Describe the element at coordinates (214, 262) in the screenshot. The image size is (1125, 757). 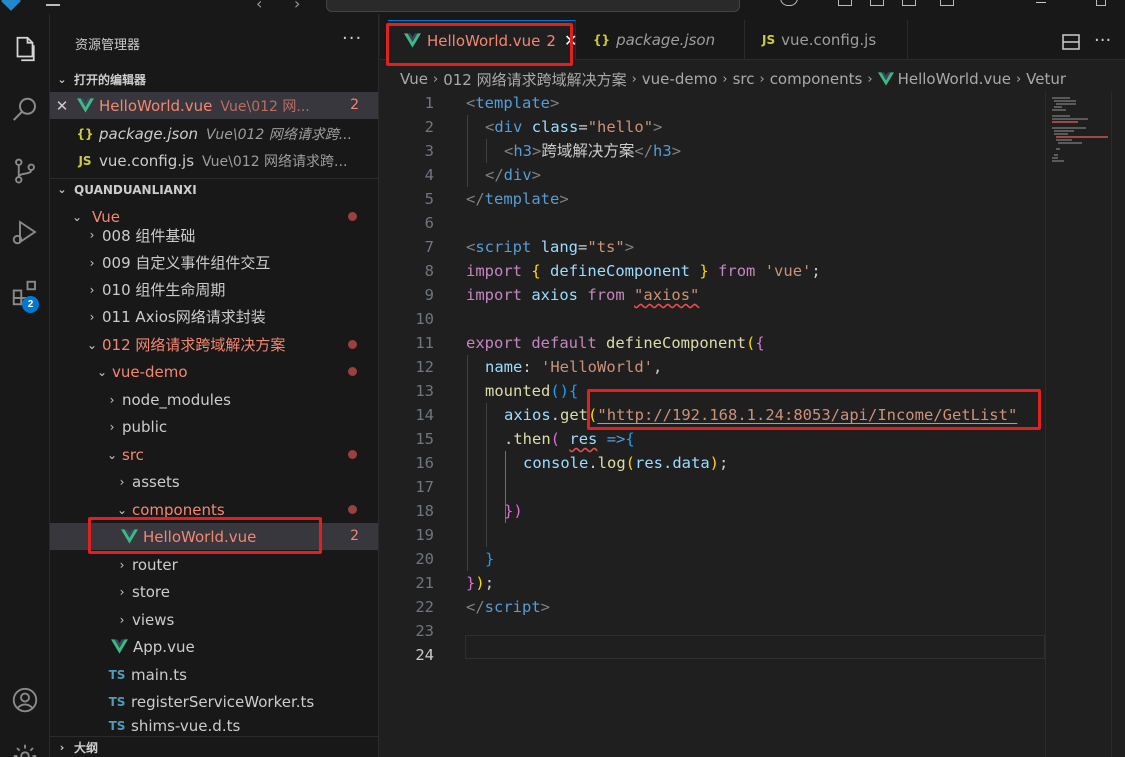
I see `tree-folder-009: › 009 自定义事件组件交互` at that location.